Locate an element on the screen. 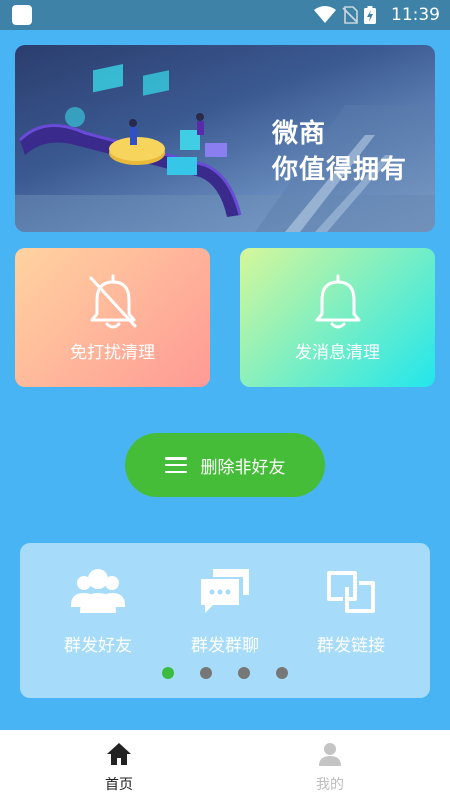 Image resolution: width=450 pixels, height=800 pixels. group-users-icon is located at coordinates (98, 591).